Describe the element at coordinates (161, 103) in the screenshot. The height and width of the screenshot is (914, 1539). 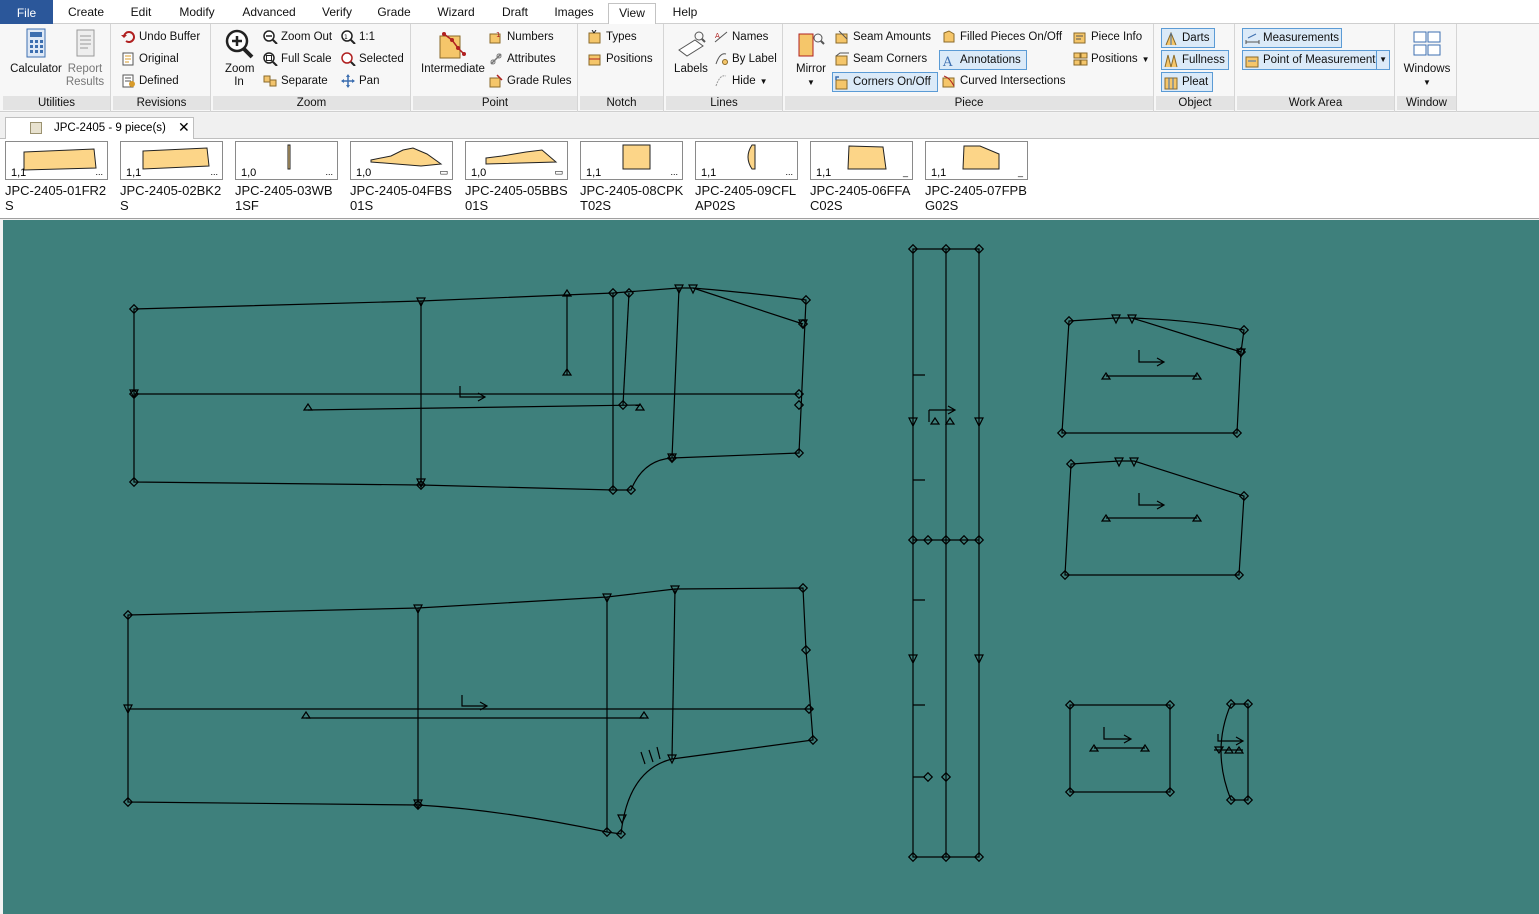
I see `revisions-group-label: Revisions` at that location.